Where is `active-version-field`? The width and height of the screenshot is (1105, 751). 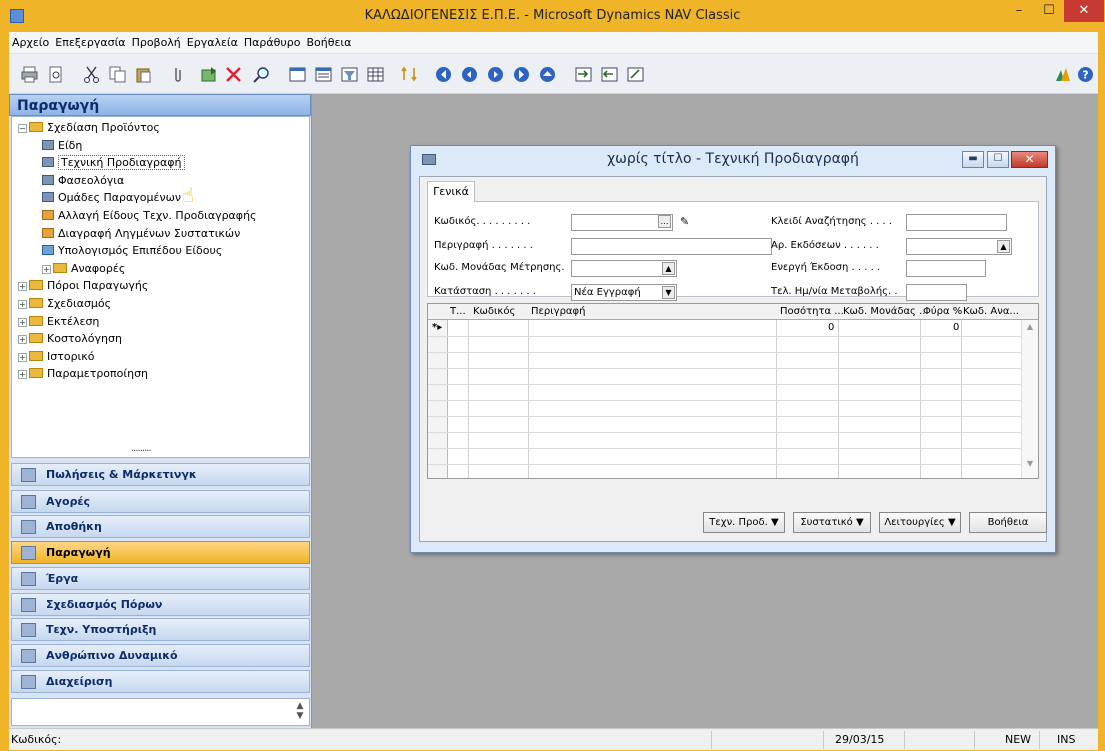
active-version-field is located at coordinates (946, 268).